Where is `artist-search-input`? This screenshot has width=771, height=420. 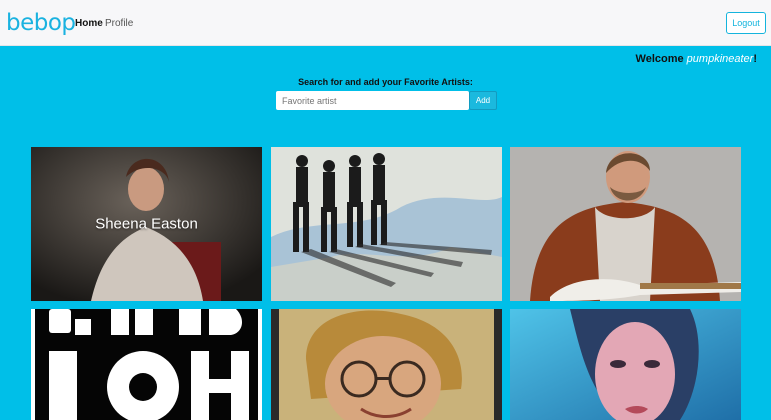
artist-search-input is located at coordinates (372, 100).